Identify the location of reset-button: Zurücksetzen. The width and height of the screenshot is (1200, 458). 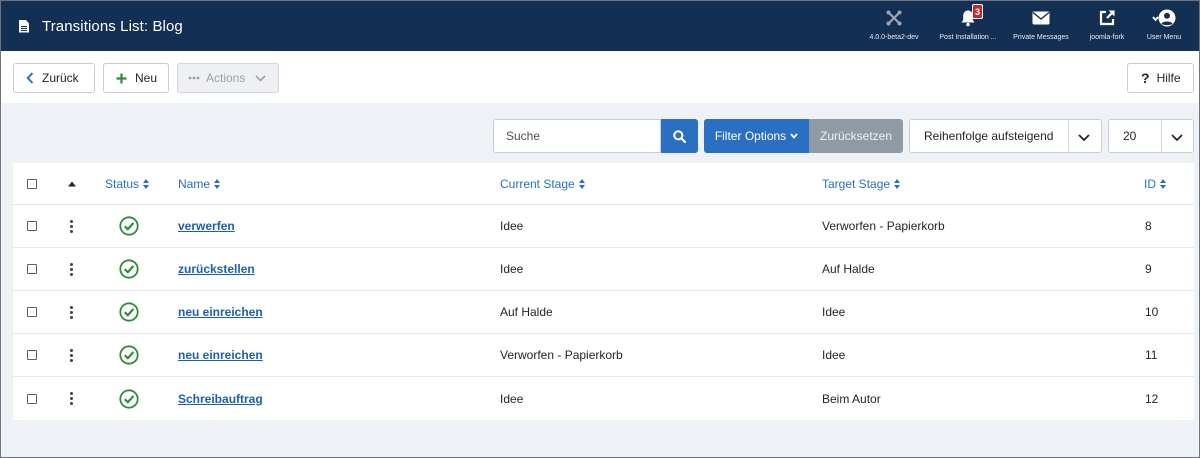
(856, 136).